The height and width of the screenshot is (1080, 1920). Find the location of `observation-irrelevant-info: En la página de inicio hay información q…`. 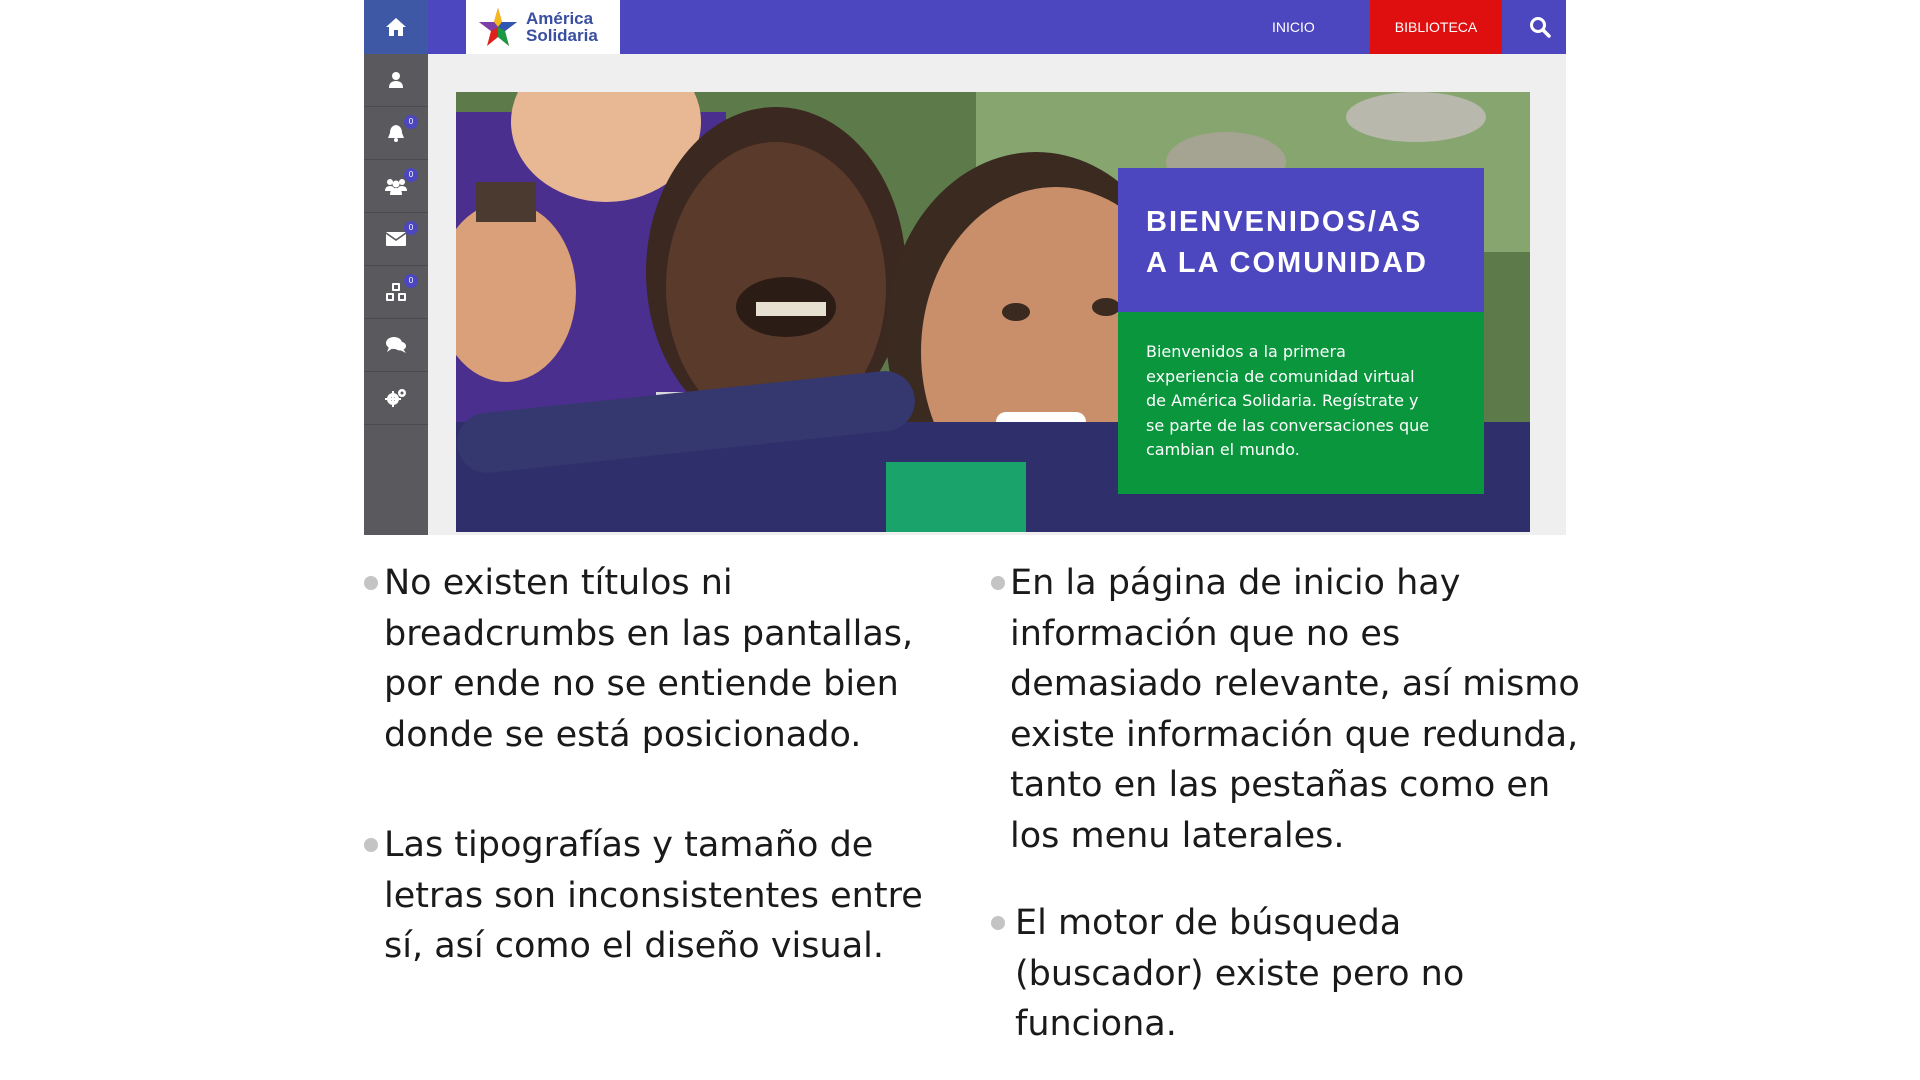

observation-irrelevant-info: En la página de inicio hay información q… is located at coordinates (1295, 709).